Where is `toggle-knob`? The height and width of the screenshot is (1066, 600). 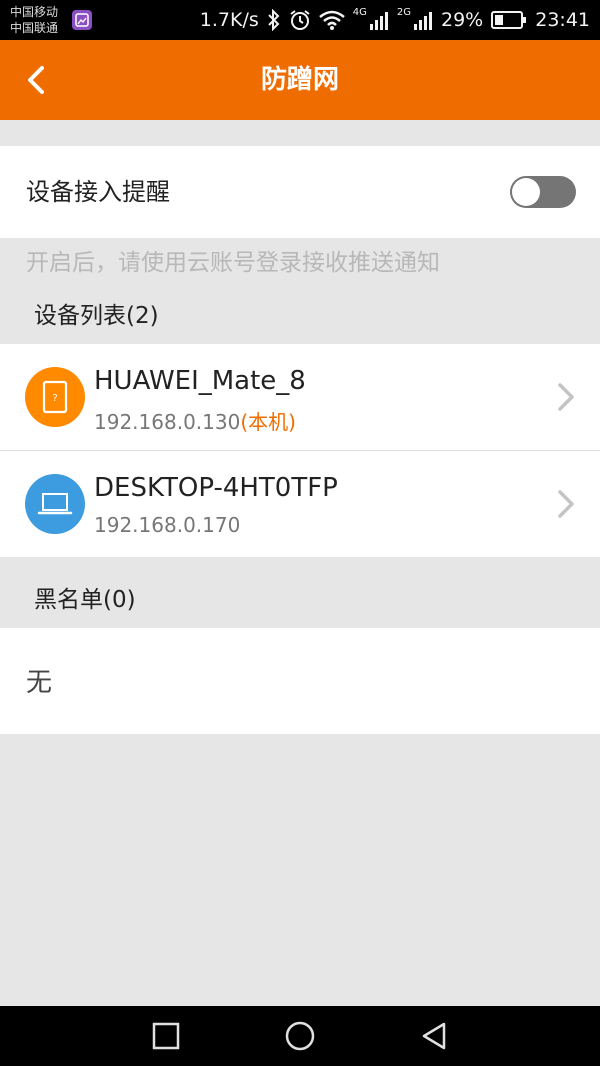
toggle-knob is located at coordinates (526, 192).